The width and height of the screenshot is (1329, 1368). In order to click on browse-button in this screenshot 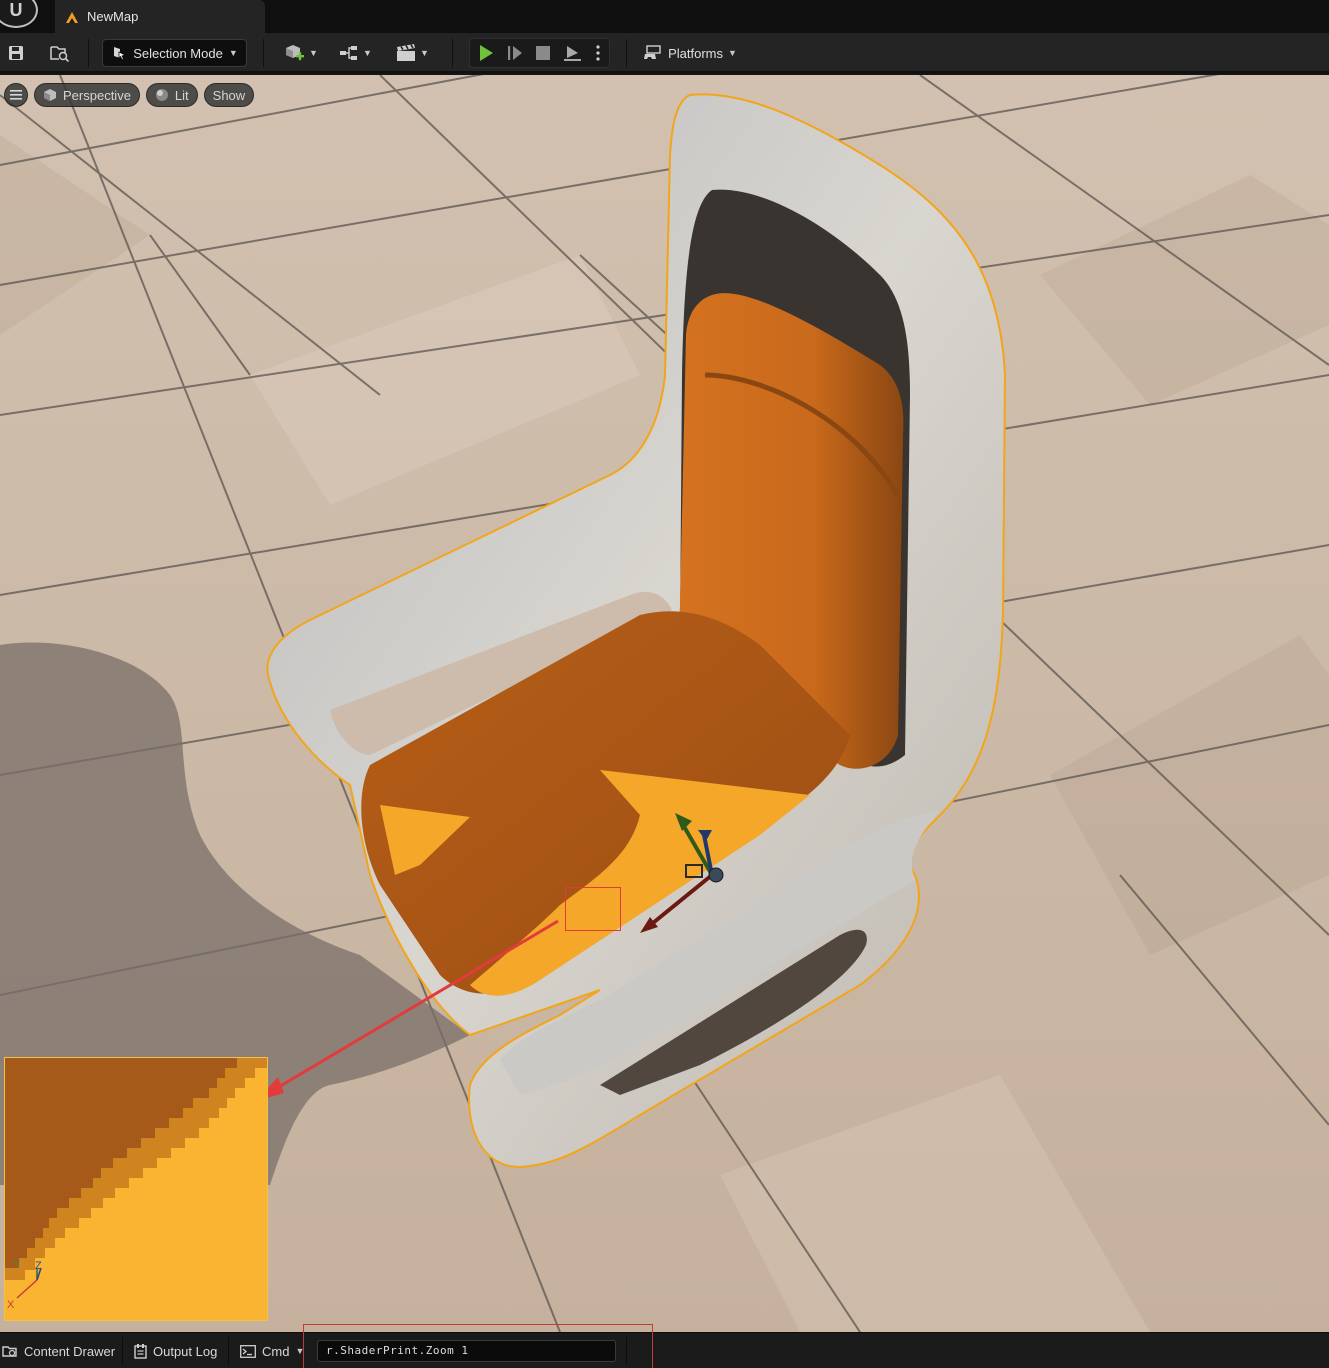, I will do `click(60, 53)`.